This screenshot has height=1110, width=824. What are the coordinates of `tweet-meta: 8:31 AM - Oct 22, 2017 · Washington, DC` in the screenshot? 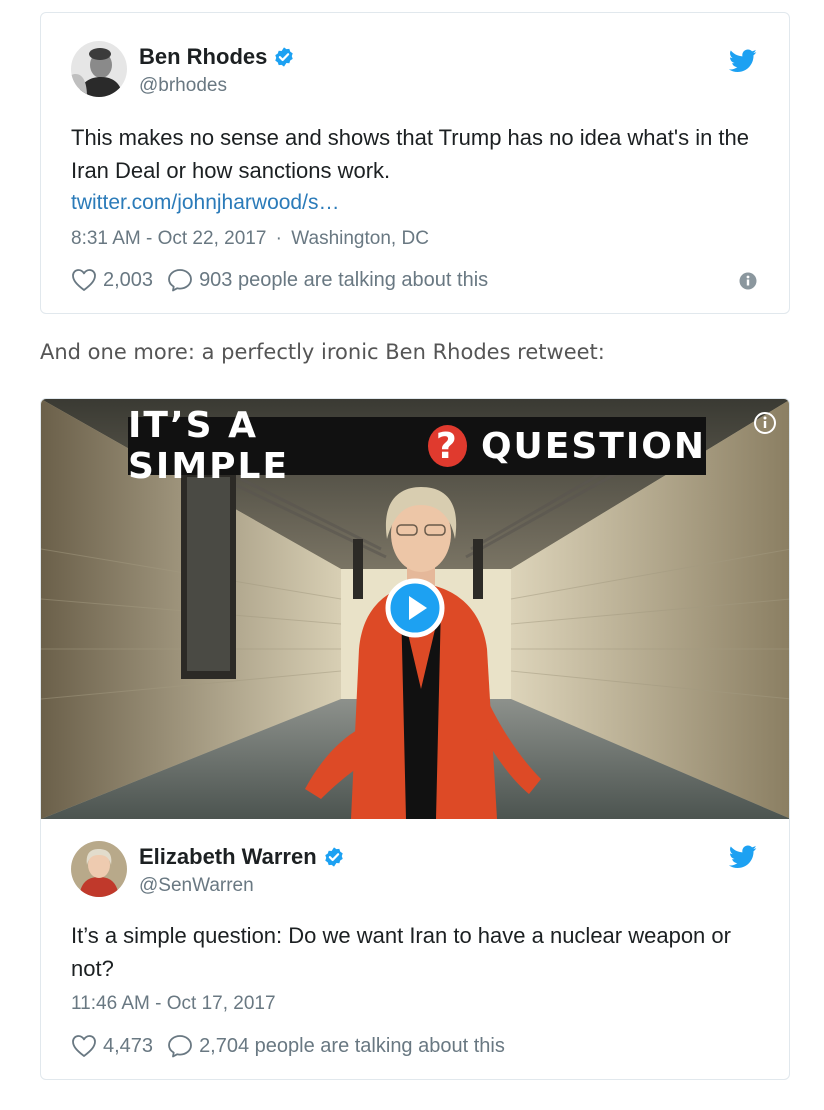 It's located at (250, 239).